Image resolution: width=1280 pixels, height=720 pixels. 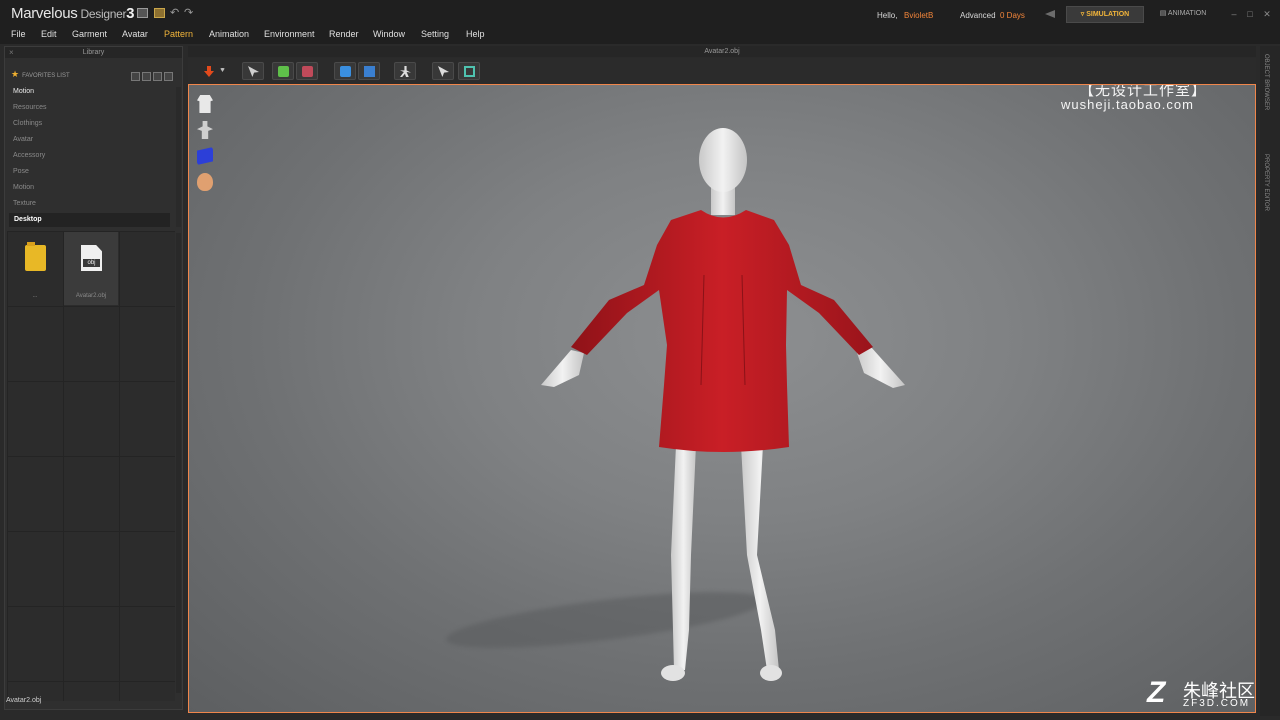 I want to click on library-title: × Library, so click(x=93, y=52).